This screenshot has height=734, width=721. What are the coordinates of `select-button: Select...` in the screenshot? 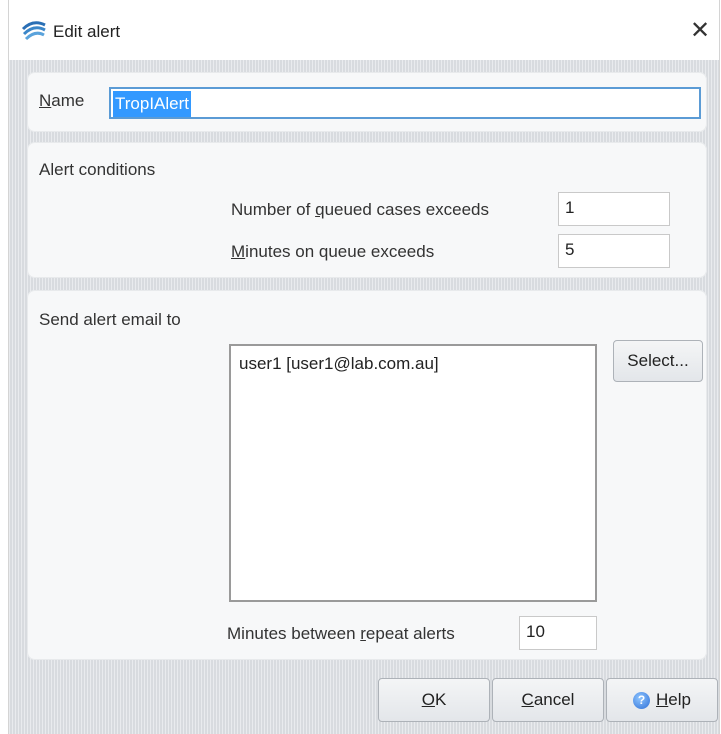 It's located at (658, 361).